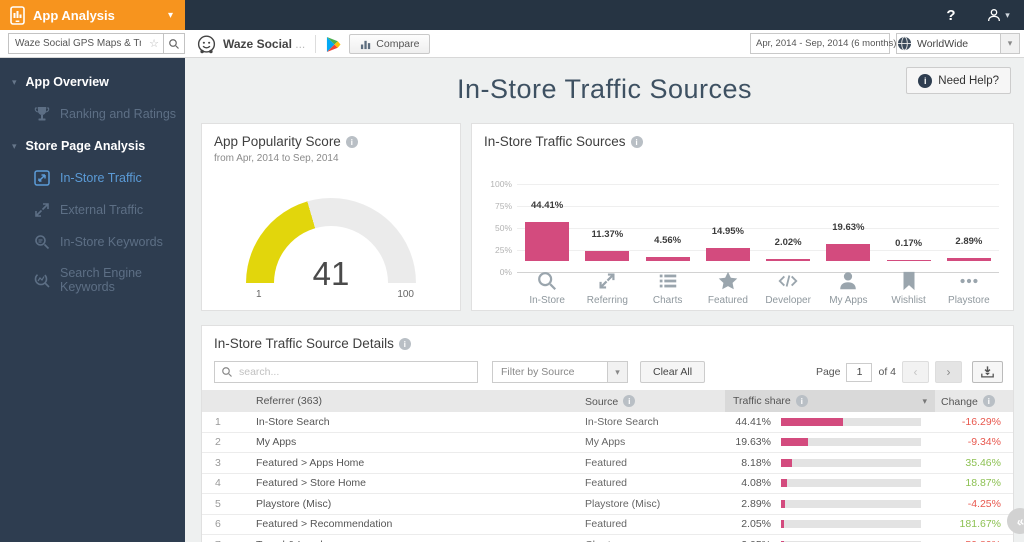  I want to click on sidebar-item-ranking-and-ratings: Ranking and Ratings, so click(92, 114).